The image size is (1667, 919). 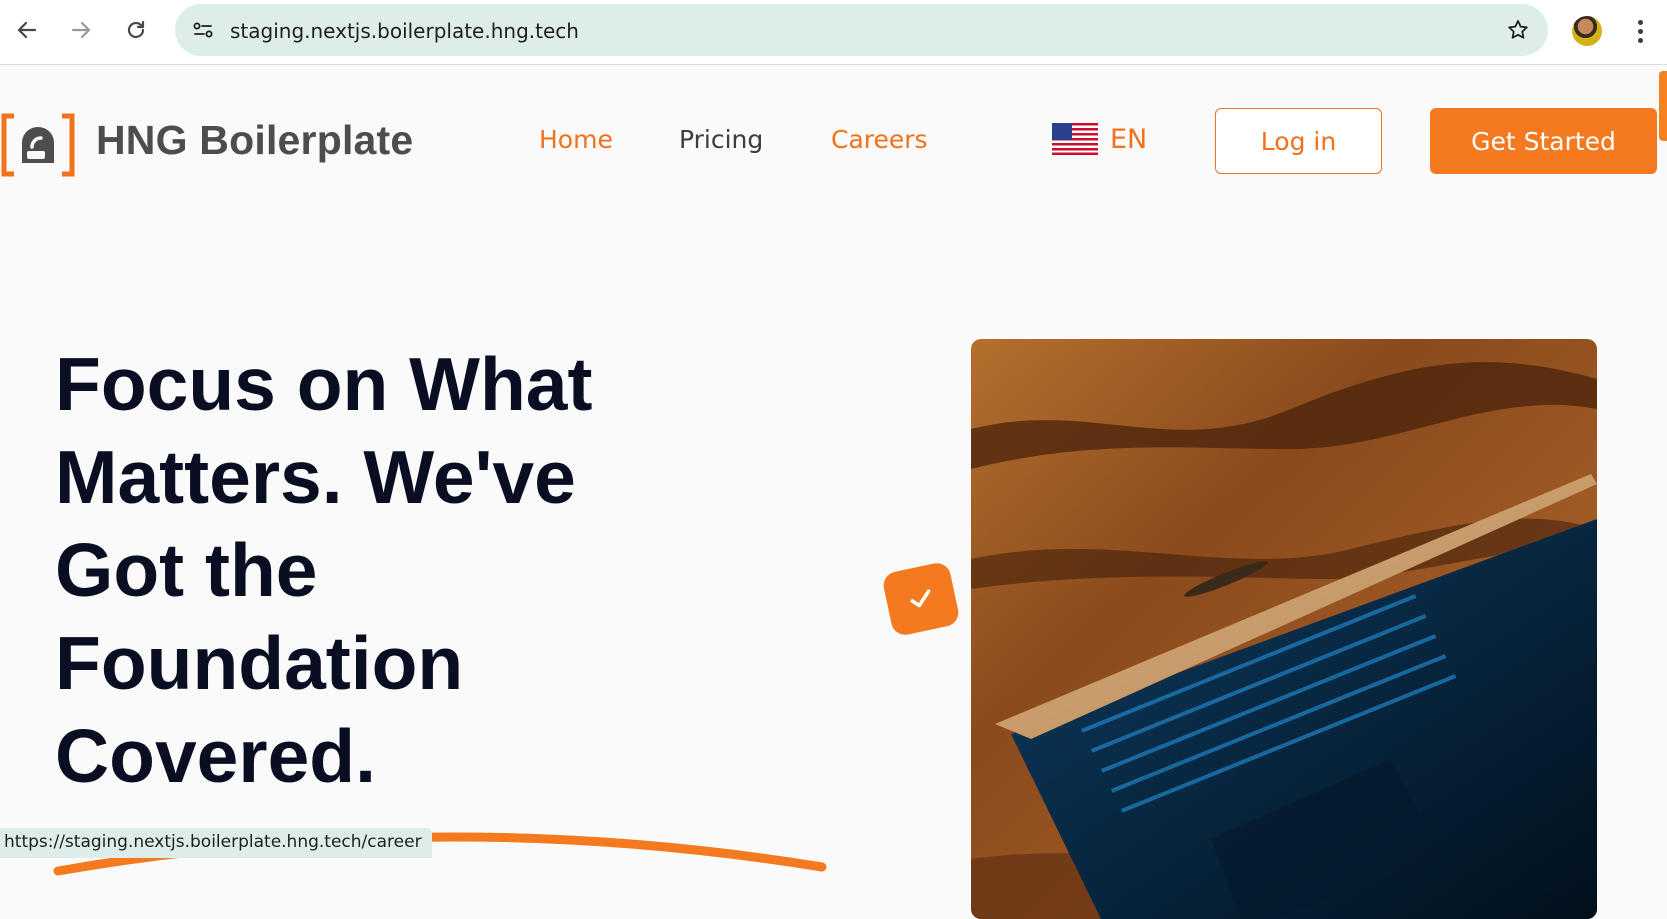 What do you see at coordinates (1298, 141) in the screenshot?
I see `login-button: Log in` at bounding box center [1298, 141].